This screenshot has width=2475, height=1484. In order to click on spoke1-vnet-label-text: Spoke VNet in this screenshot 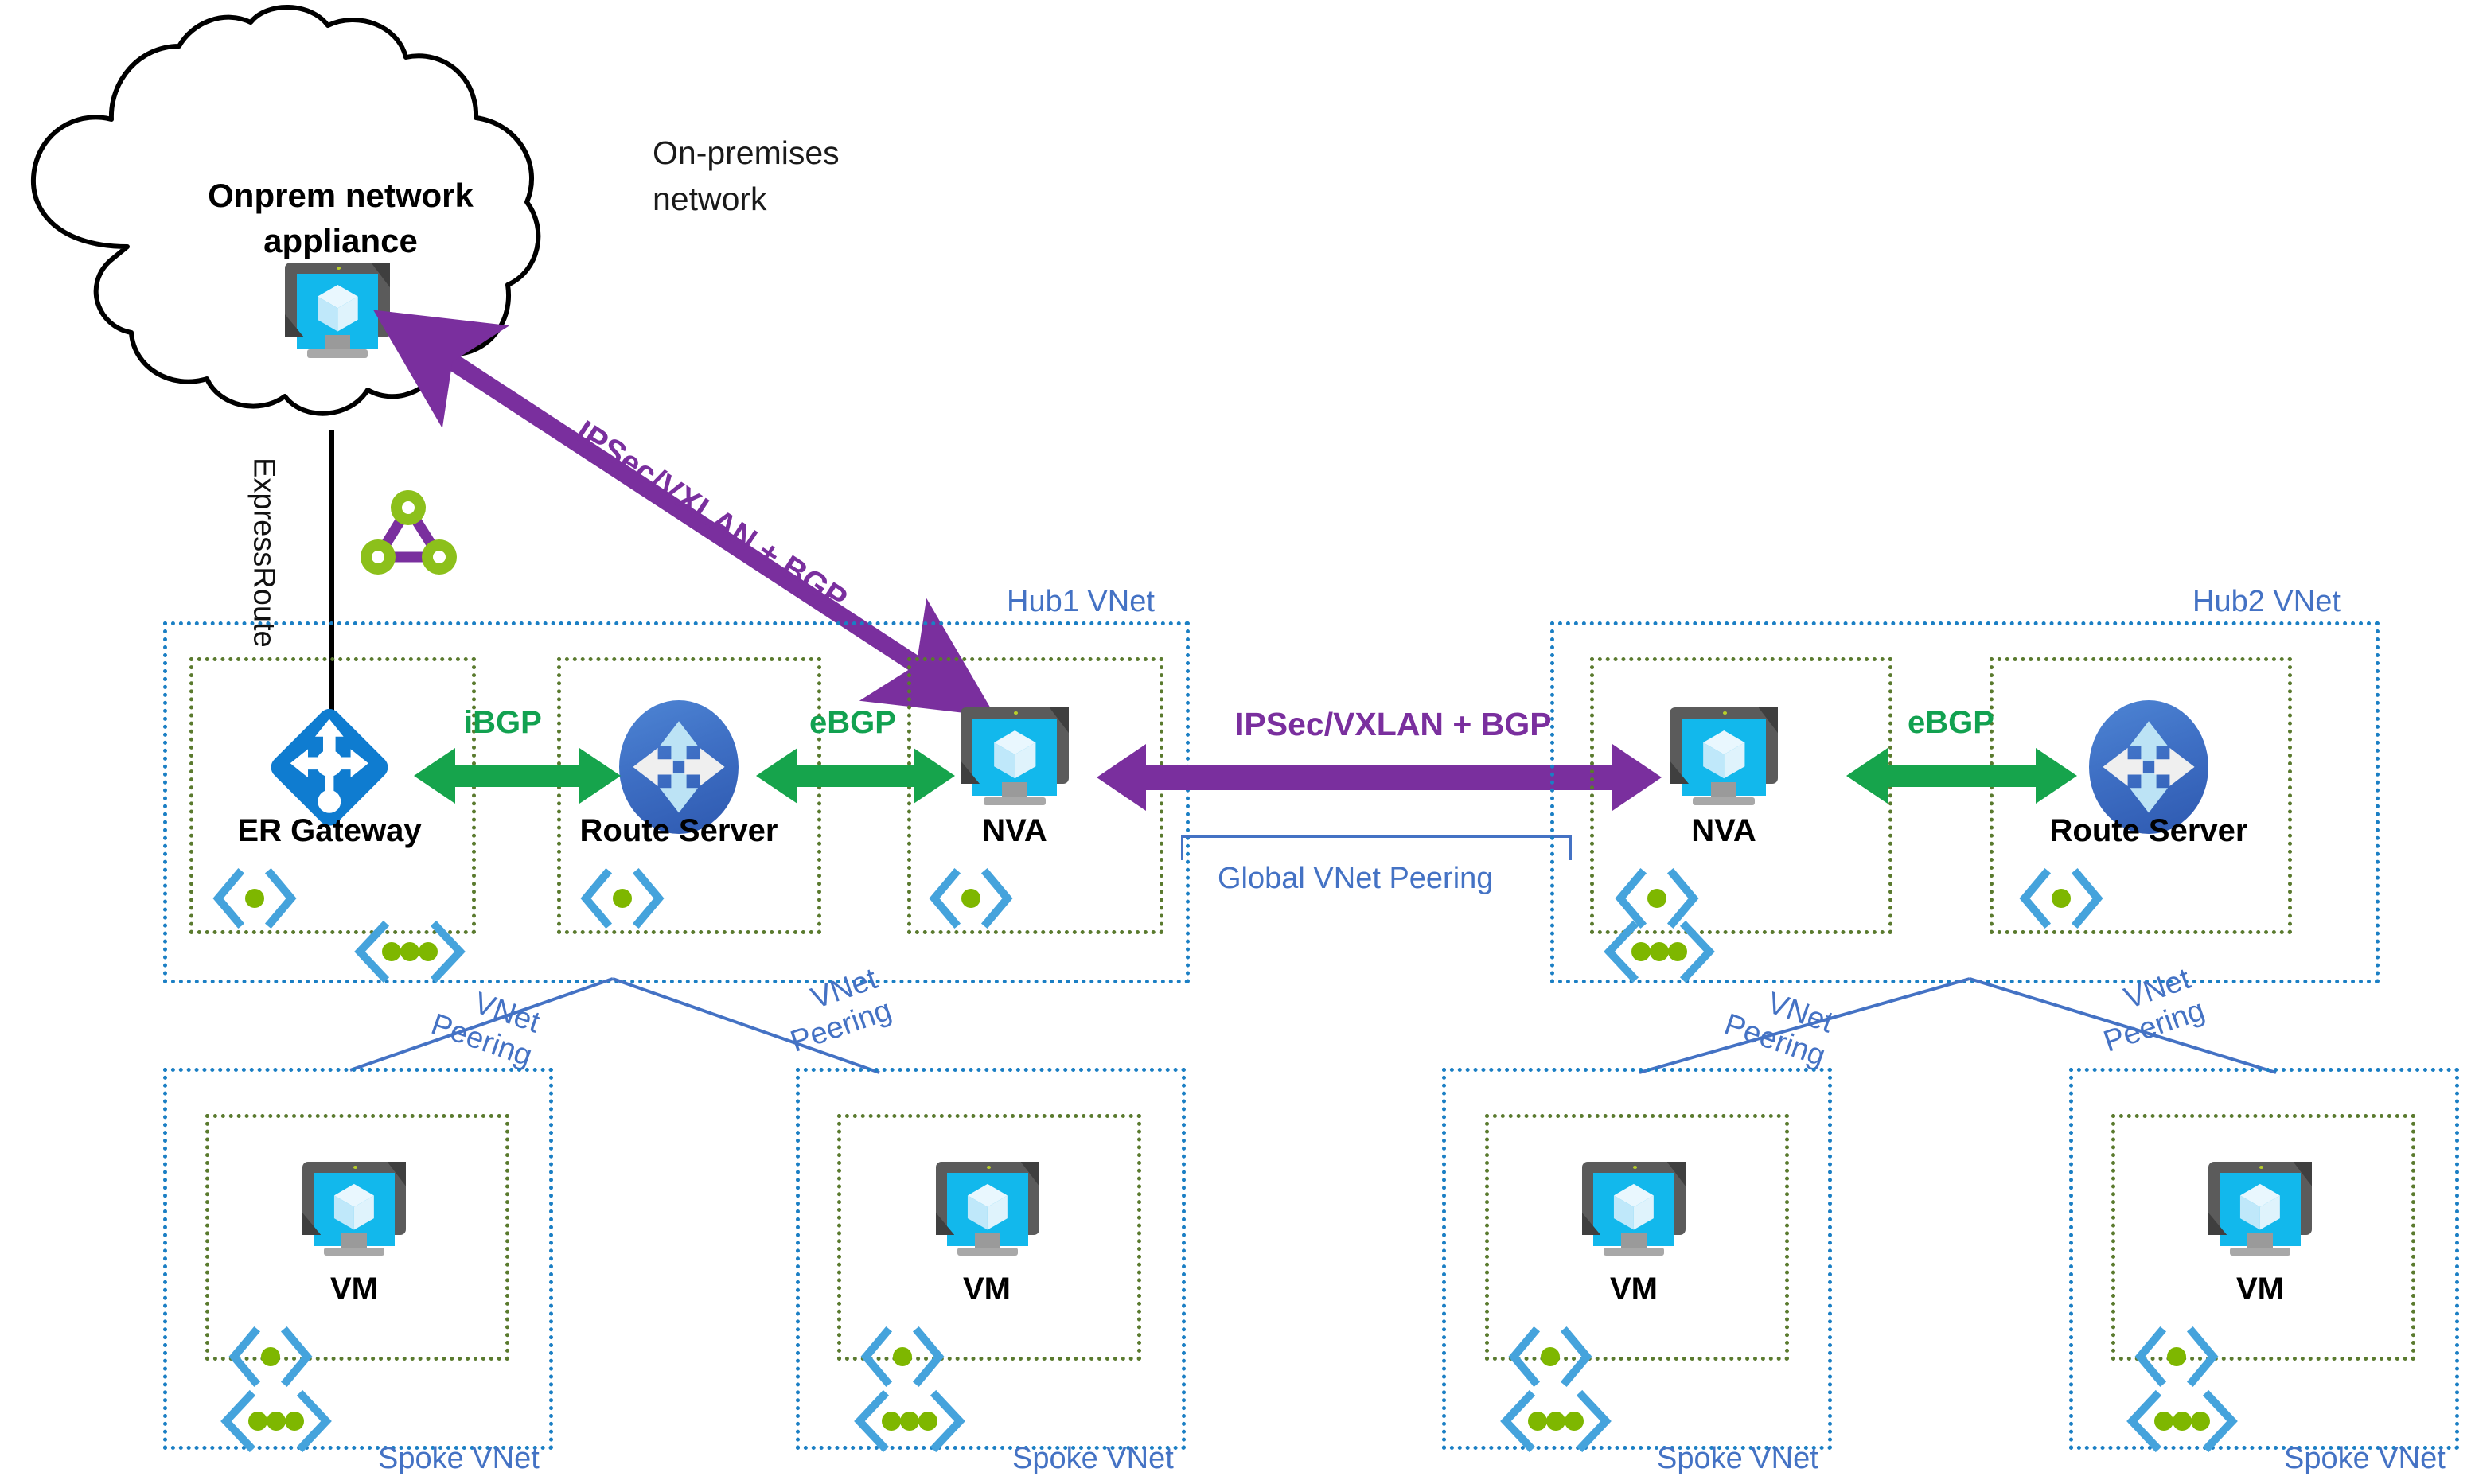, I will do `click(459, 1458)`.